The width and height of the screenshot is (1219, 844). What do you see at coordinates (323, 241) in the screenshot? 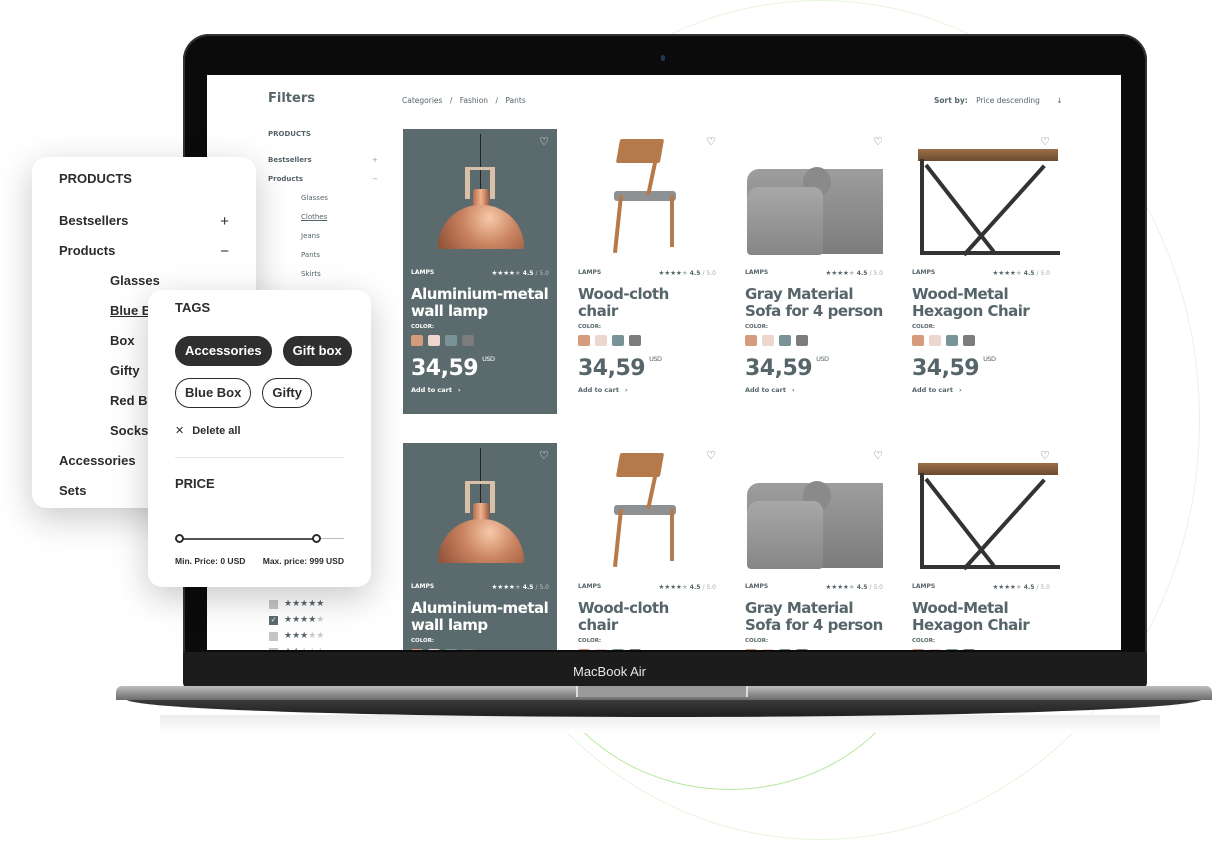
I see `sidebar-subitem-jeans: Jeans` at bounding box center [323, 241].